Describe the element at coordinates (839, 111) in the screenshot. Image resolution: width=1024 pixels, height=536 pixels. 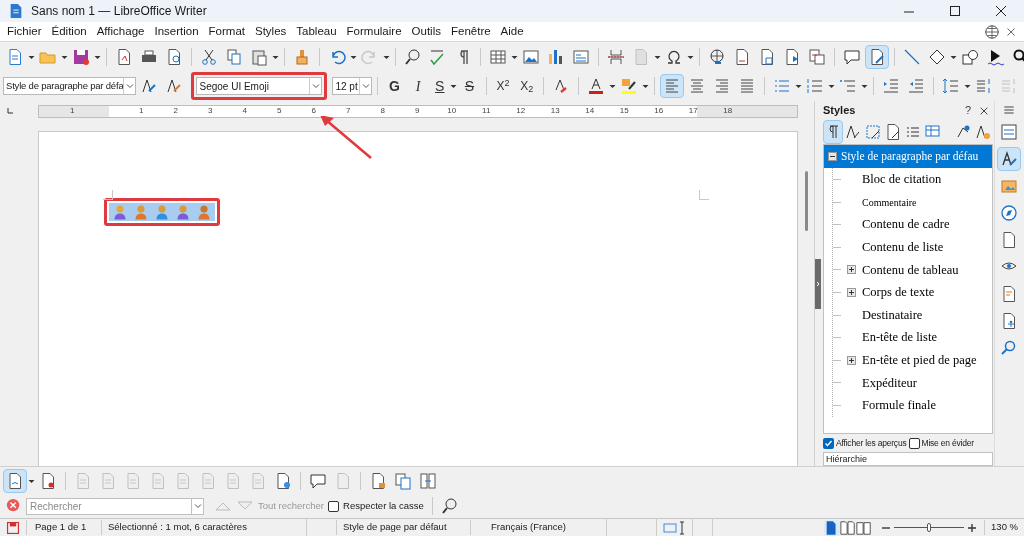
I see `panel-title: Styles` at that location.